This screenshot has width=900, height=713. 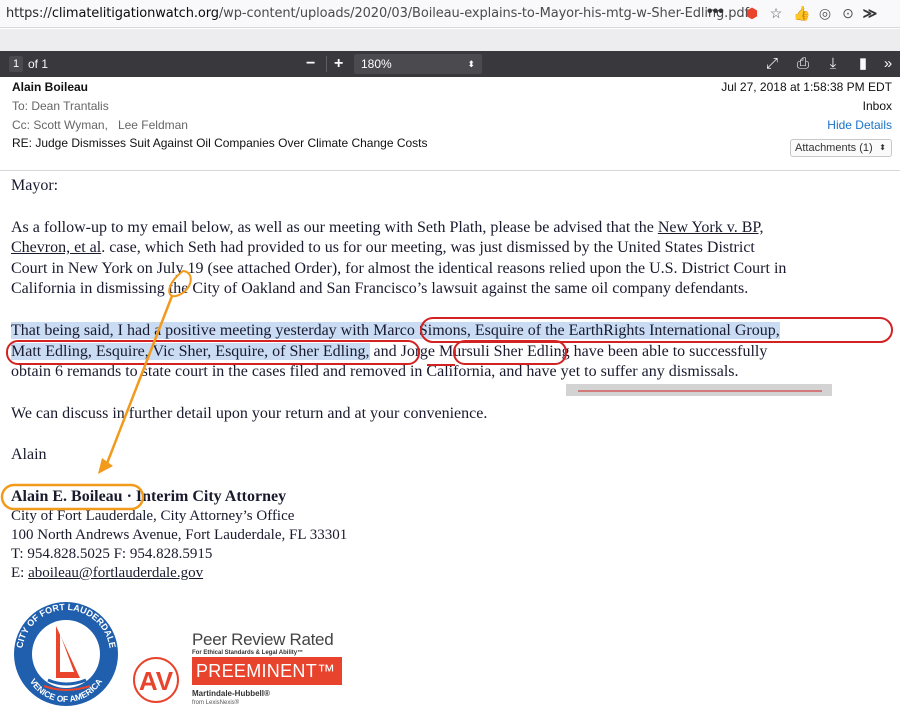 I want to click on email-sender: Alain Boileau, so click(x=50, y=87).